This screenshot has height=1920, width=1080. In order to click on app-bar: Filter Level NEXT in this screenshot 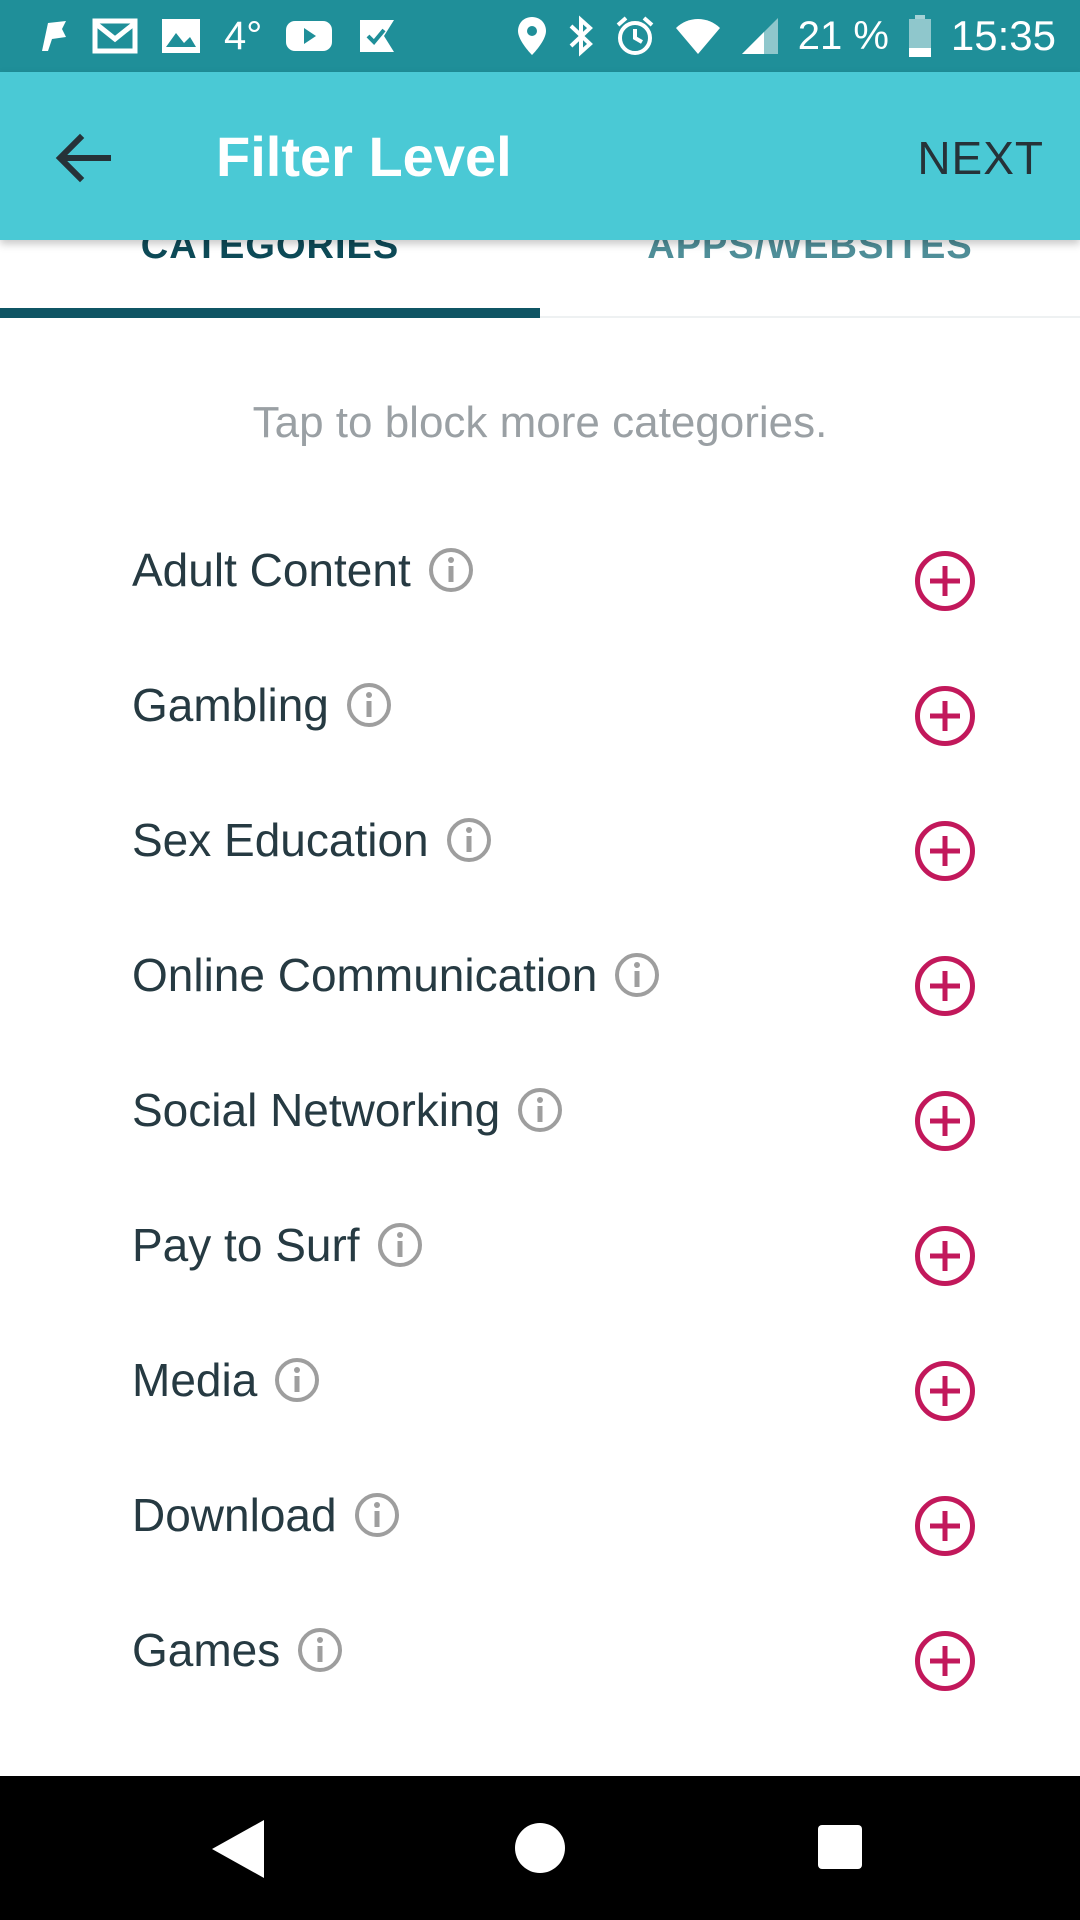, I will do `click(540, 156)`.